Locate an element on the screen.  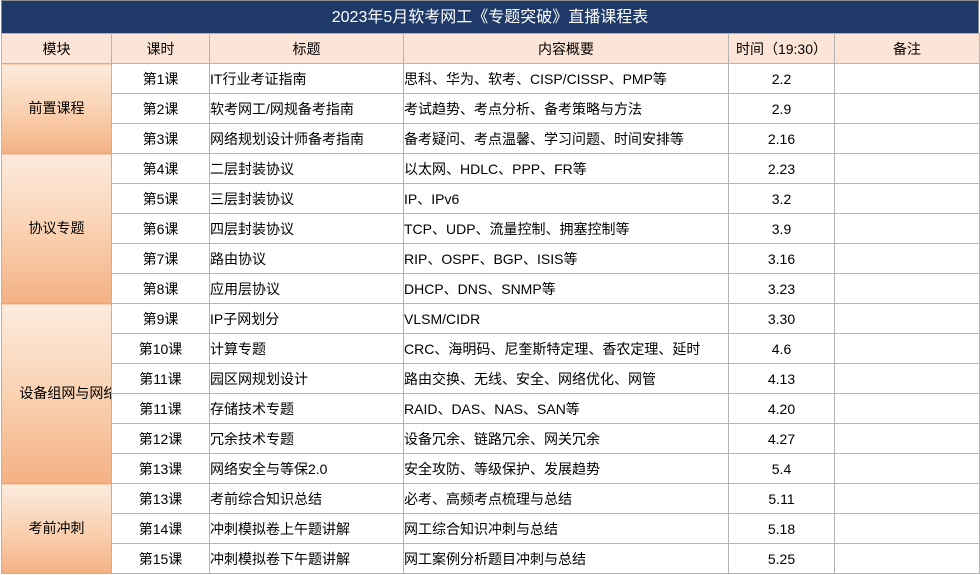
topic-cell: 考前综合知识总结 is located at coordinates (306, 498).